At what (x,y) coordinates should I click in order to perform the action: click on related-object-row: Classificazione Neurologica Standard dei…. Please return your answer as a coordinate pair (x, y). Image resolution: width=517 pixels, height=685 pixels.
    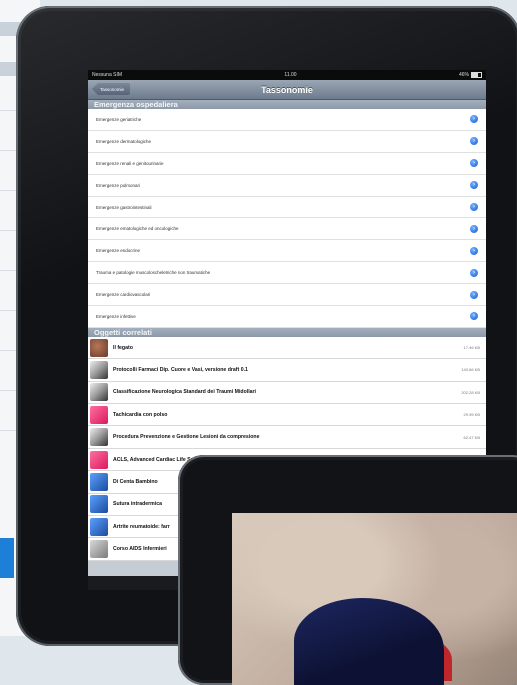
    Looking at the image, I should click on (287, 393).